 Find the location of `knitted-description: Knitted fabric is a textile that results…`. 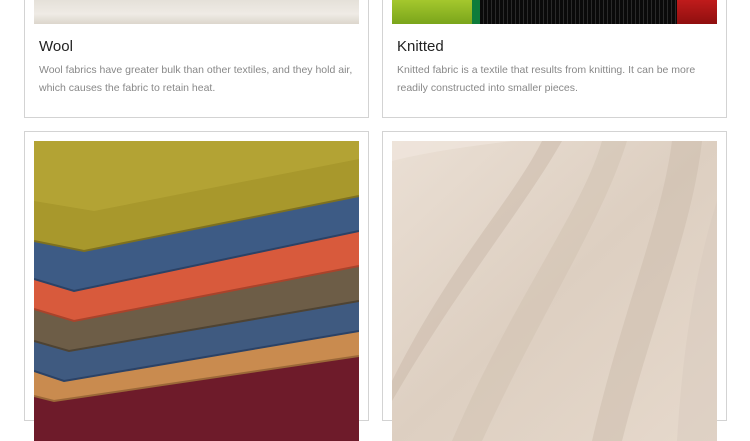

knitted-description: Knitted fabric is a textile that results… is located at coordinates (546, 79).